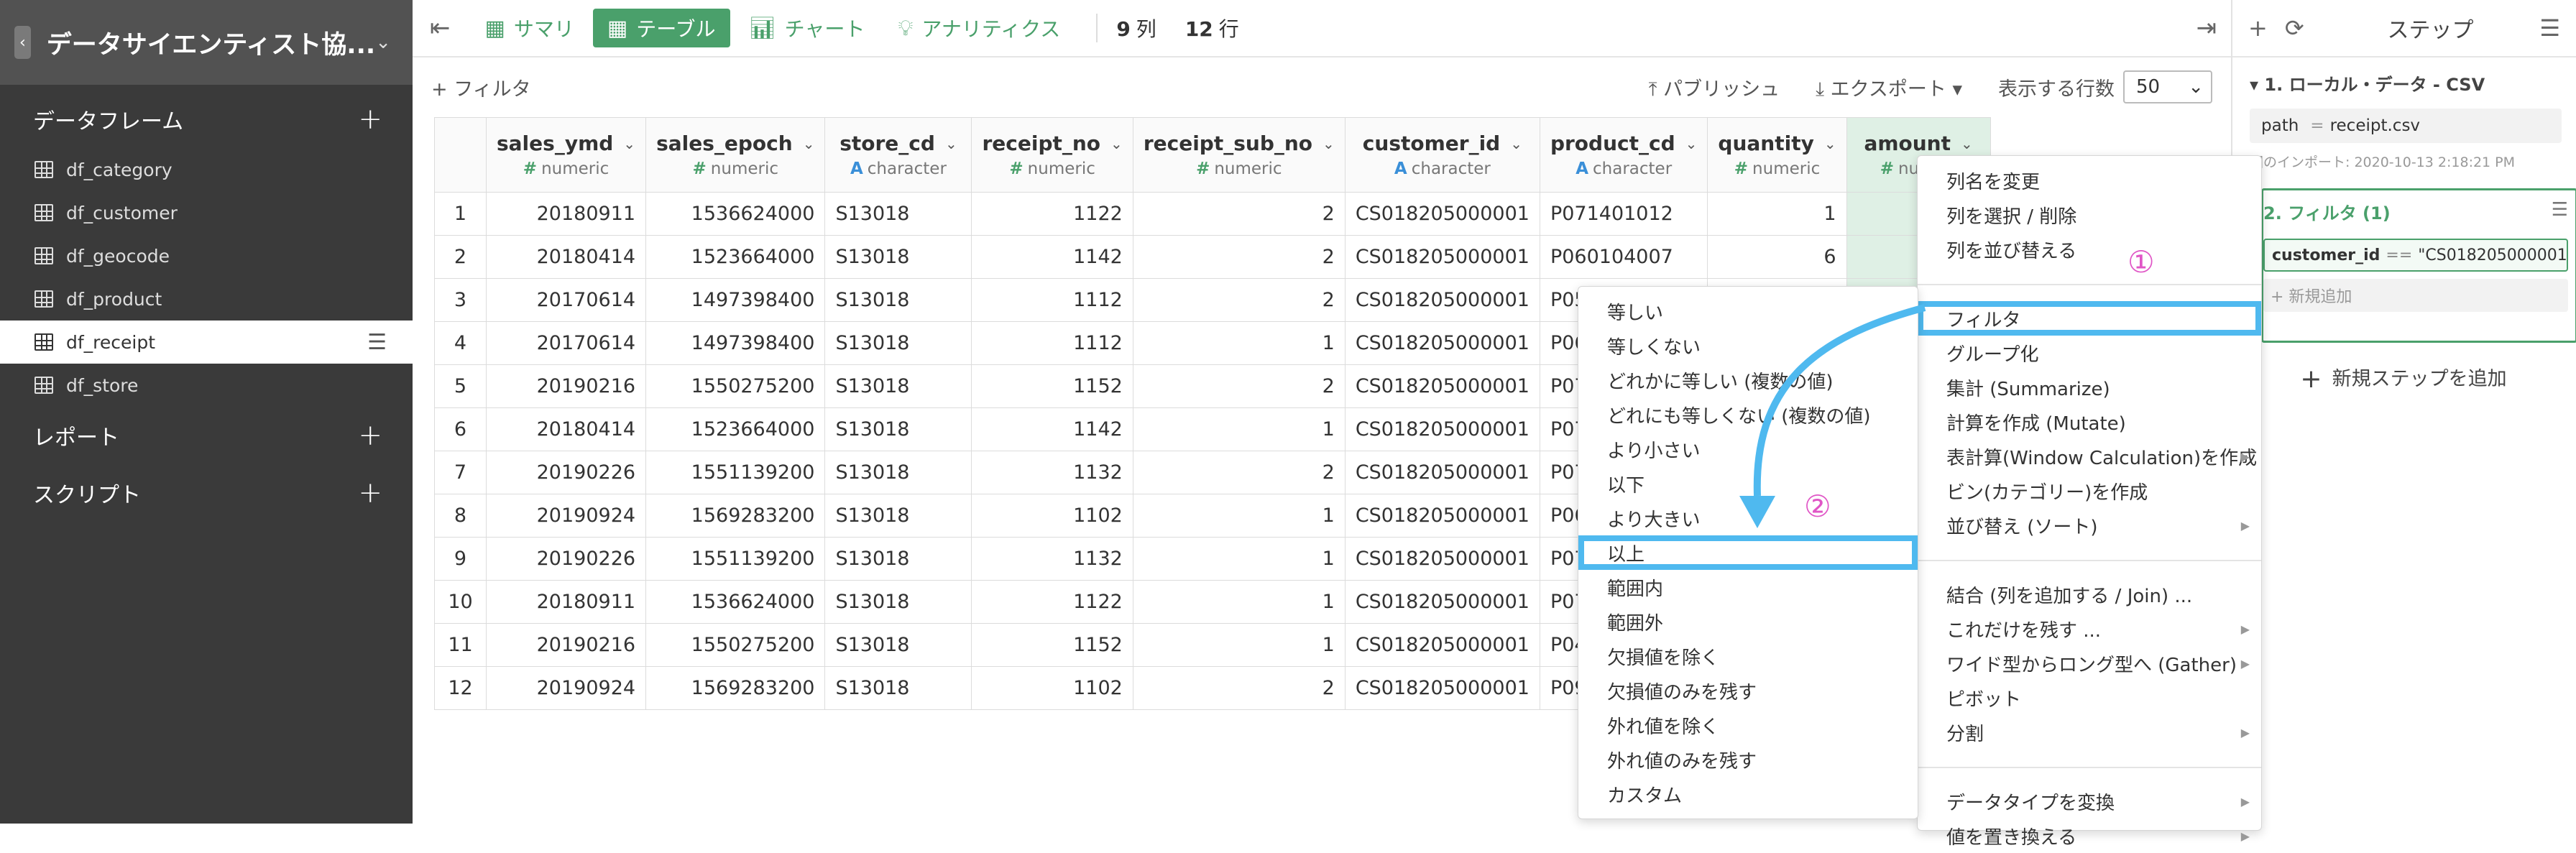 The width and height of the screenshot is (2576, 853). What do you see at coordinates (1777, 257) in the screenshot?
I see `table-cell: 6` at bounding box center [1777, 257].